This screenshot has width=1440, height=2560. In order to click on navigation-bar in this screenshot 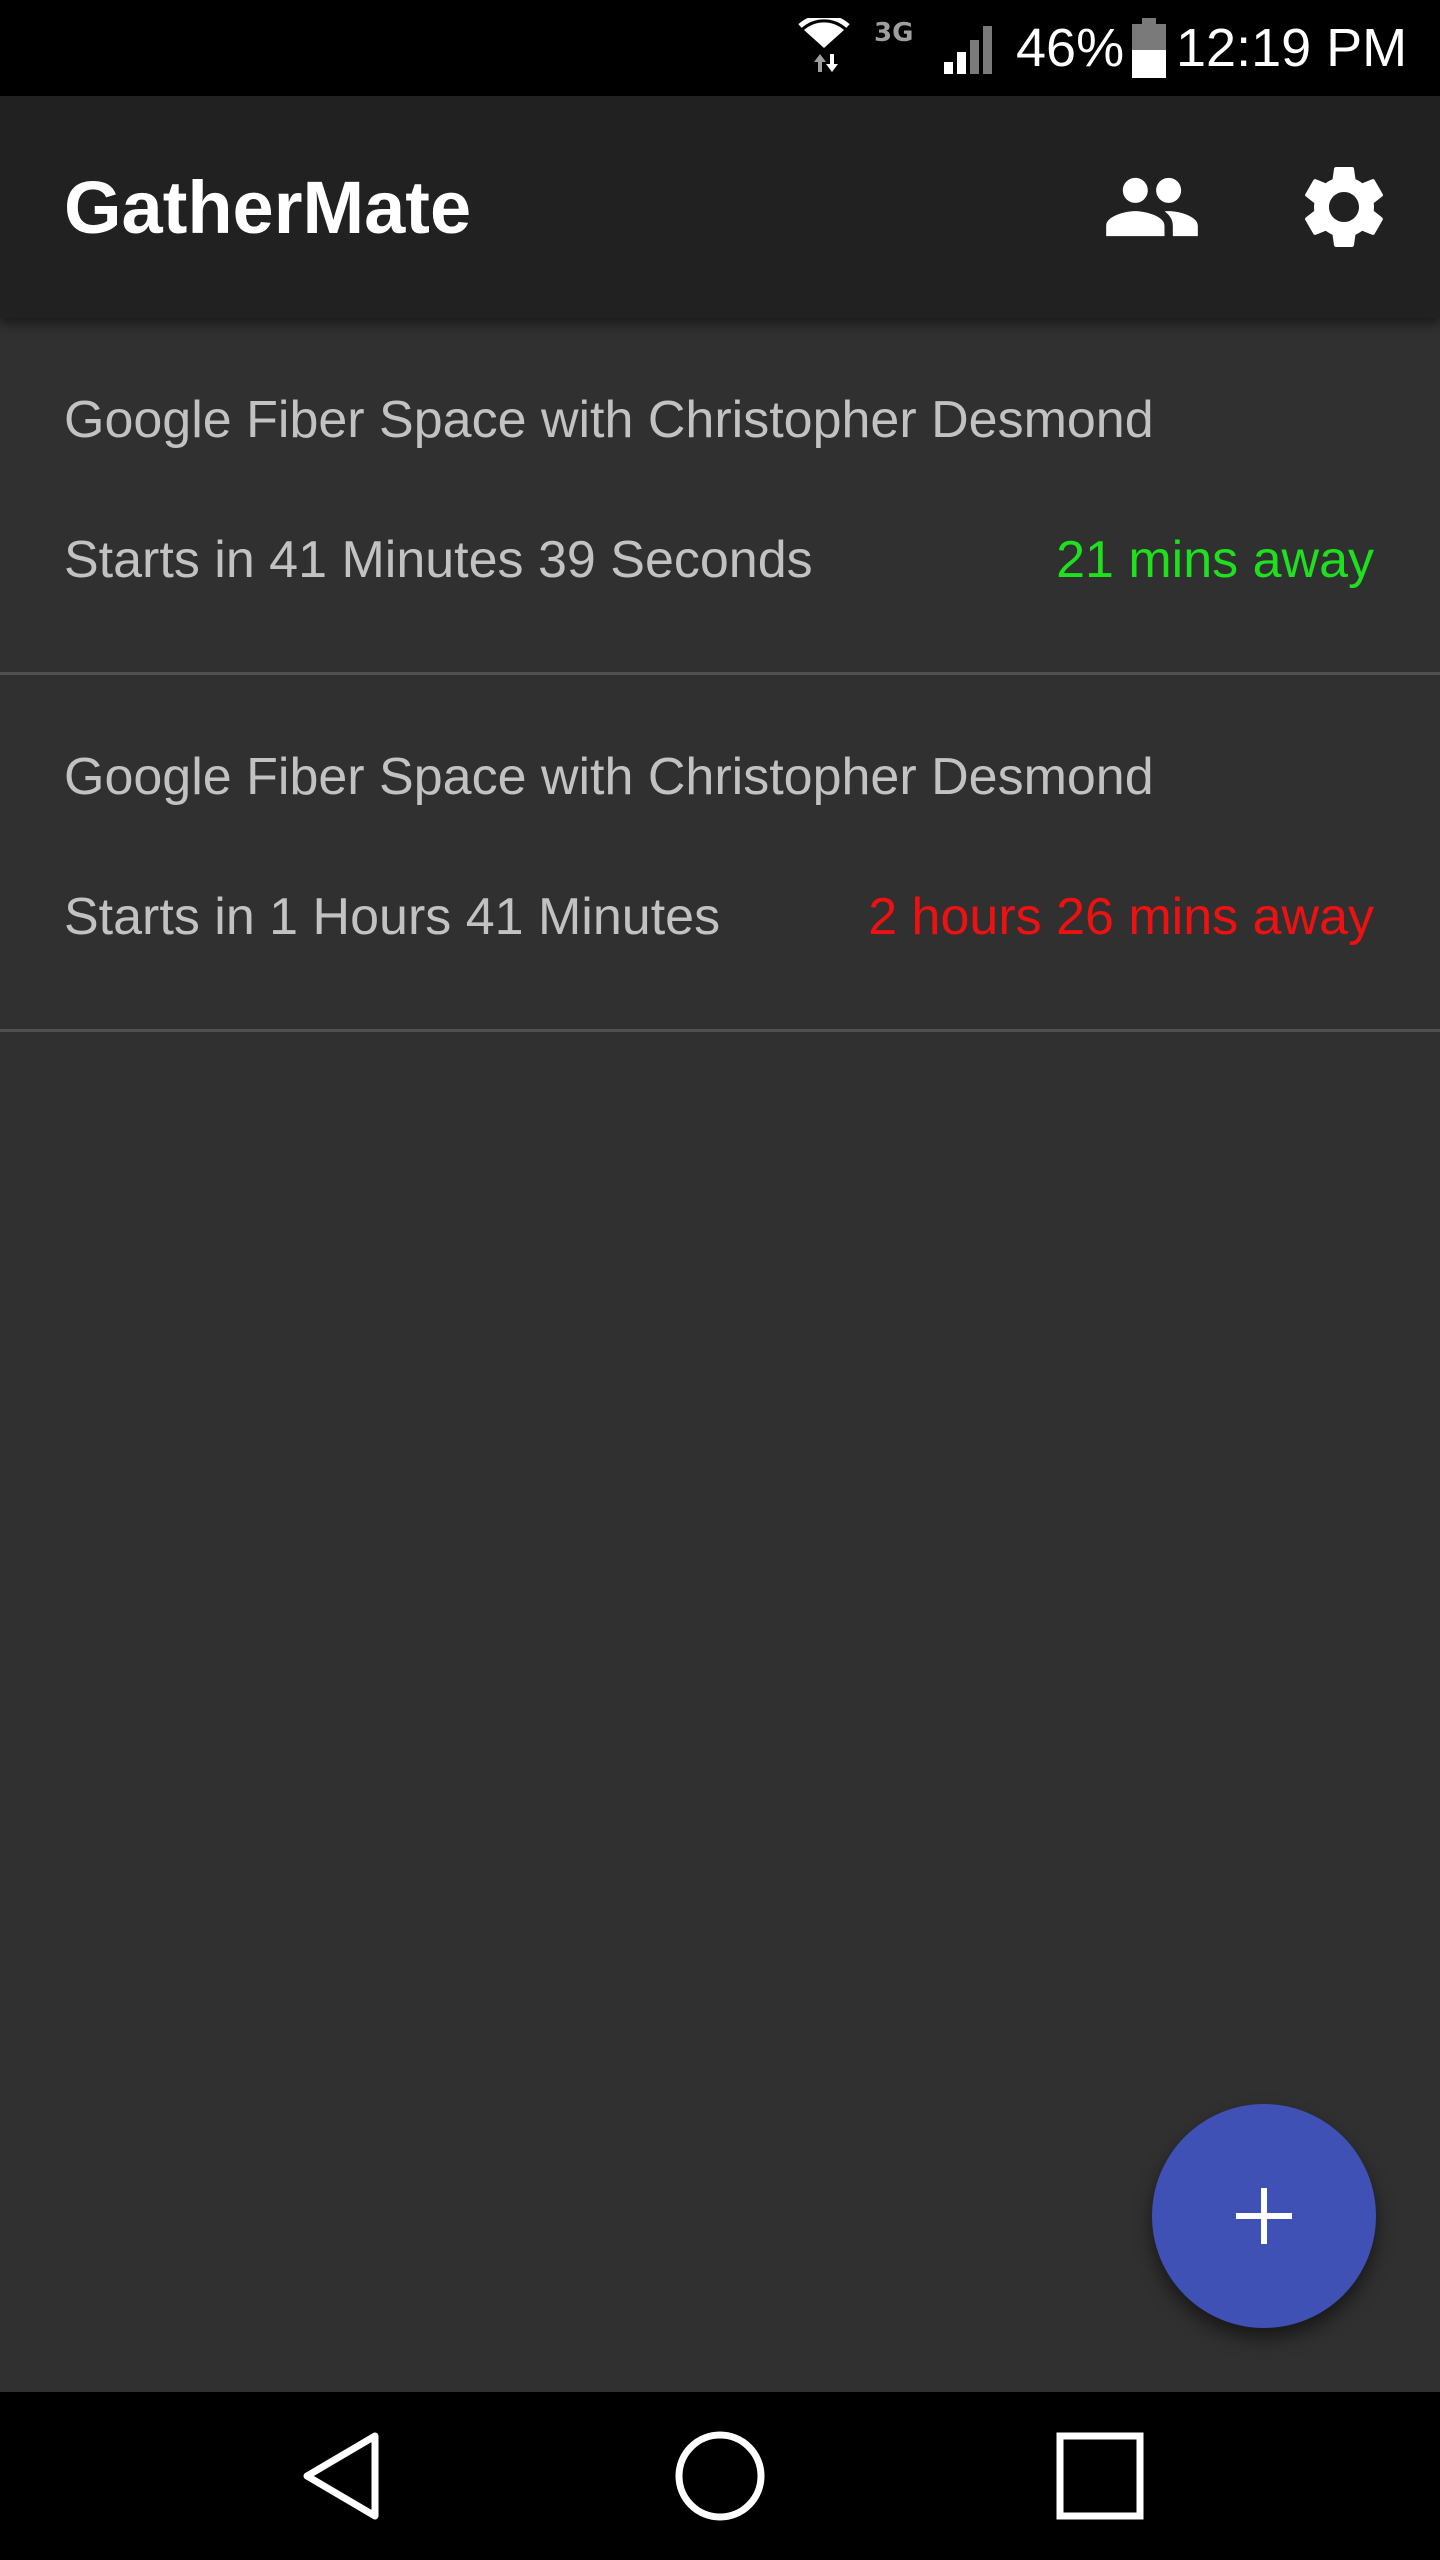, I will do `click(720, 2476)`.